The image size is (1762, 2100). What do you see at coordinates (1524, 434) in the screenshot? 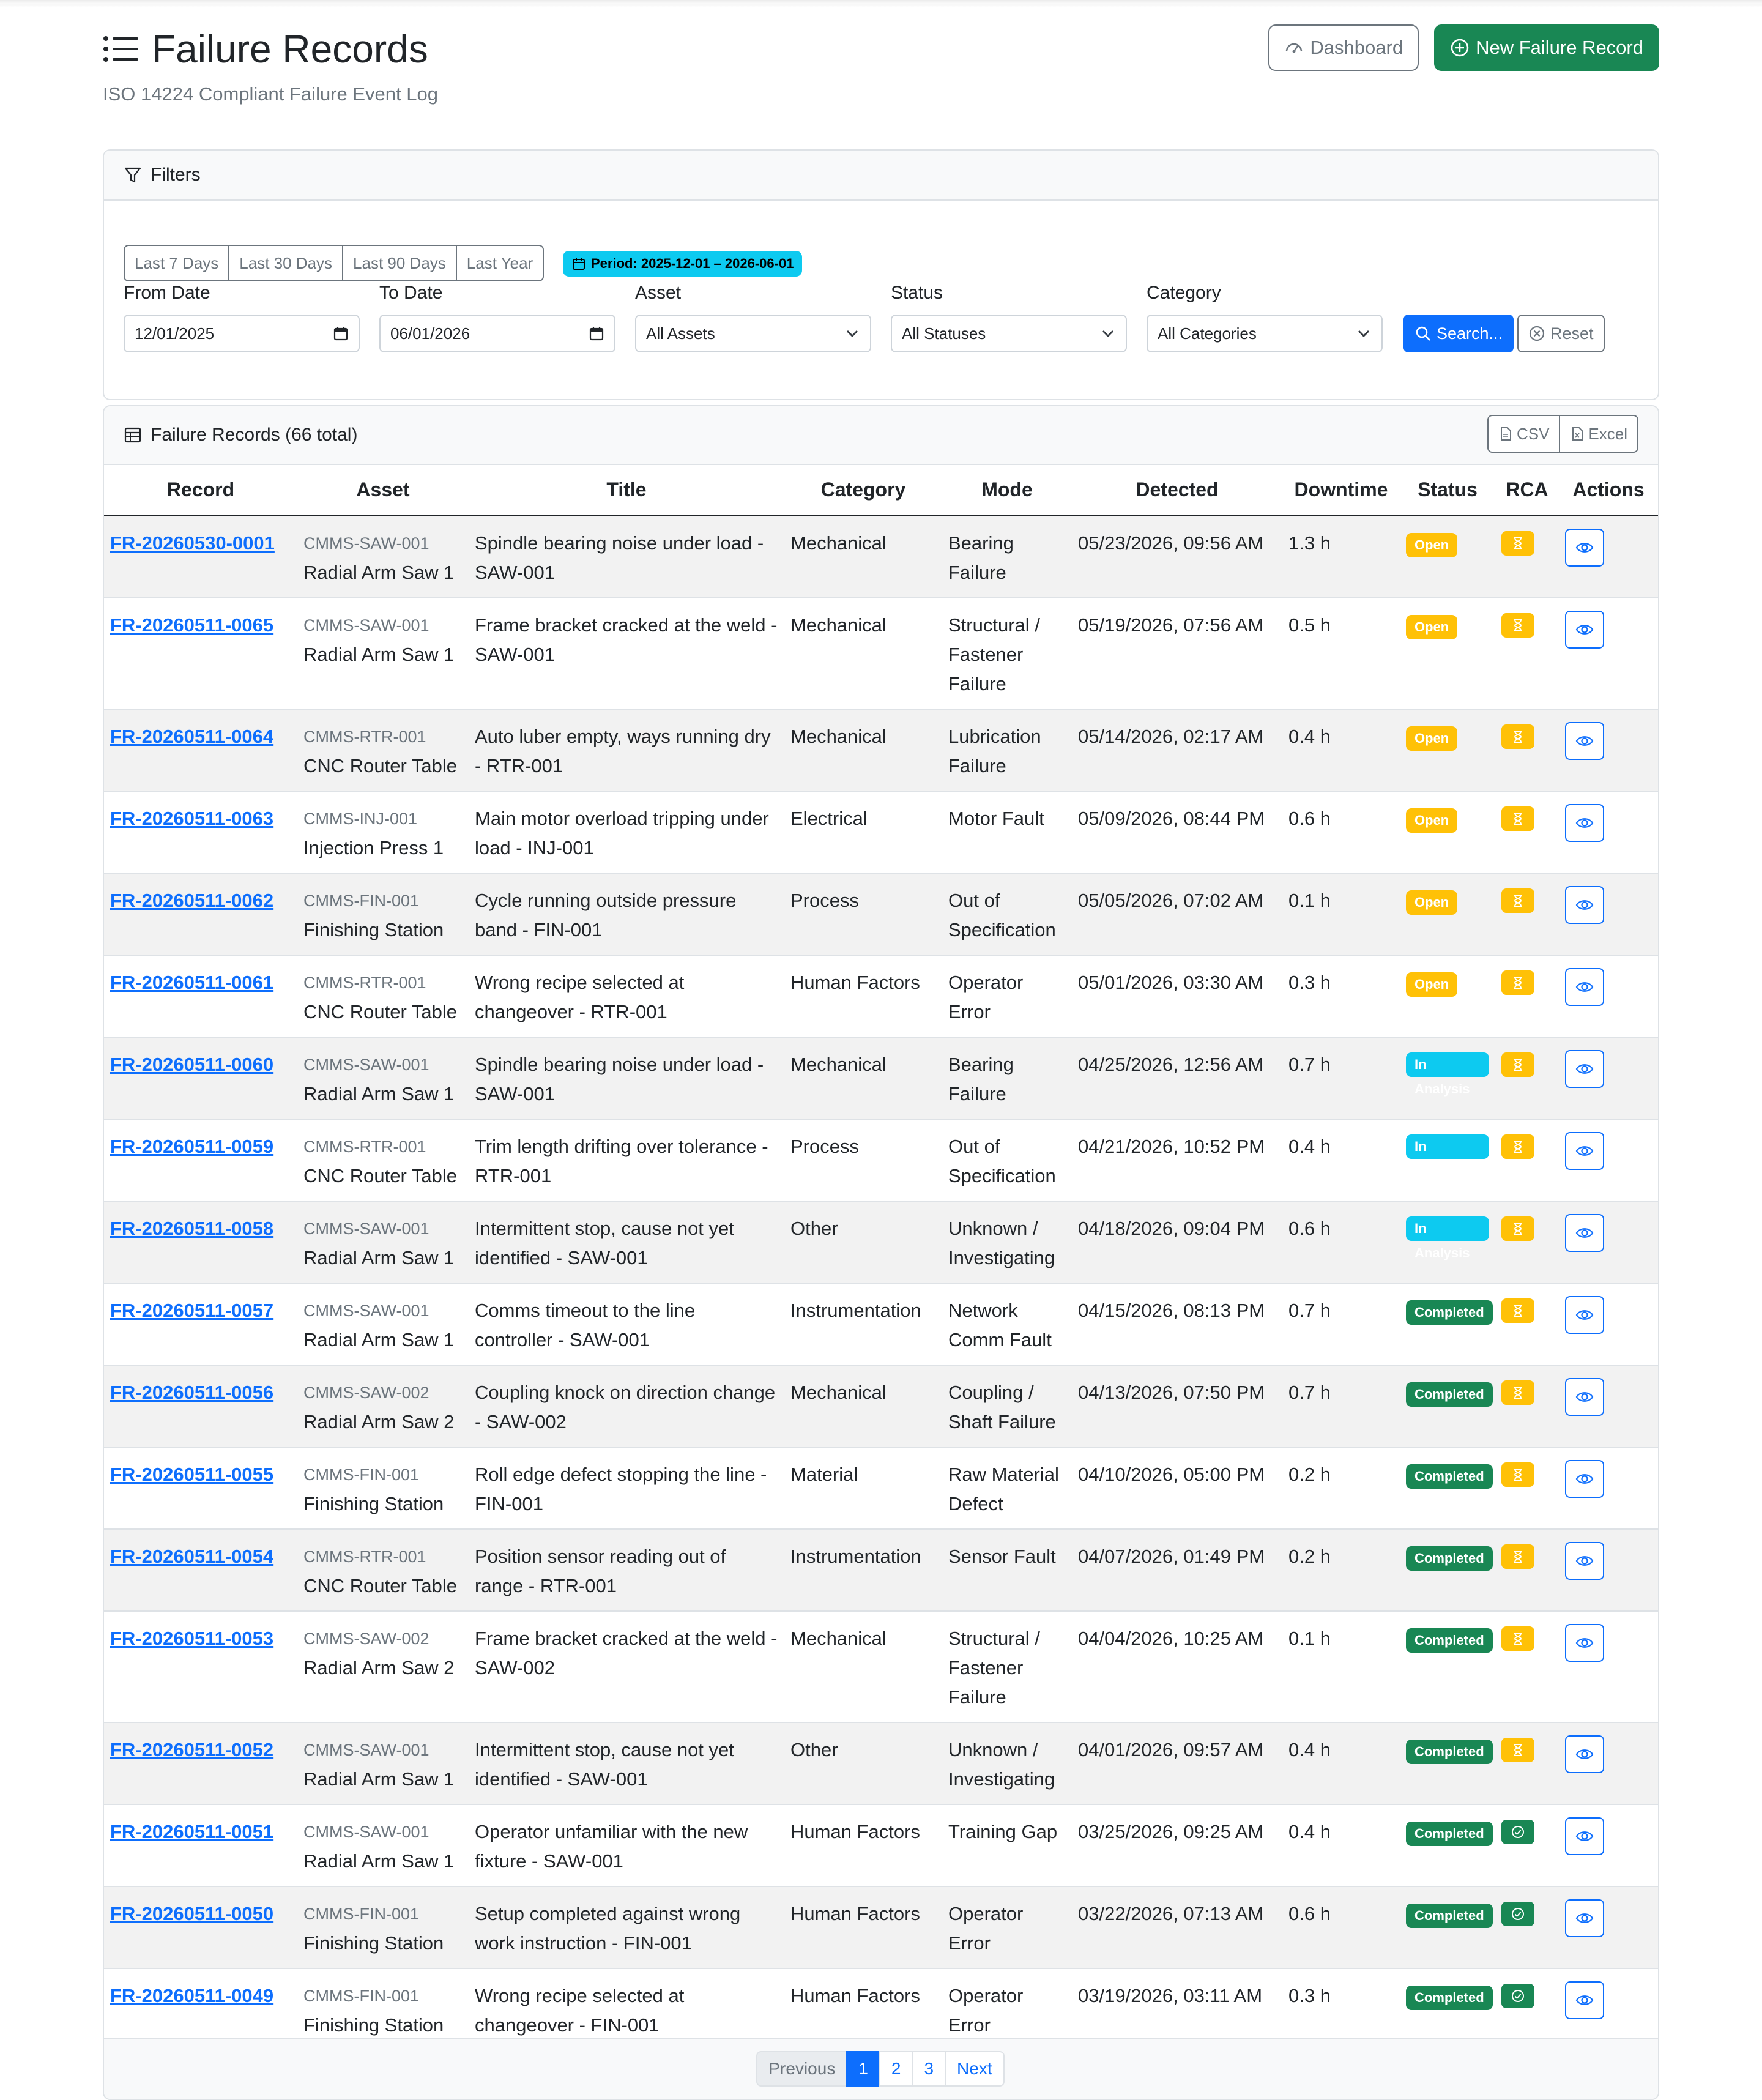
I see `csv-export-button: CSV` at bounding box center [1524, 434].